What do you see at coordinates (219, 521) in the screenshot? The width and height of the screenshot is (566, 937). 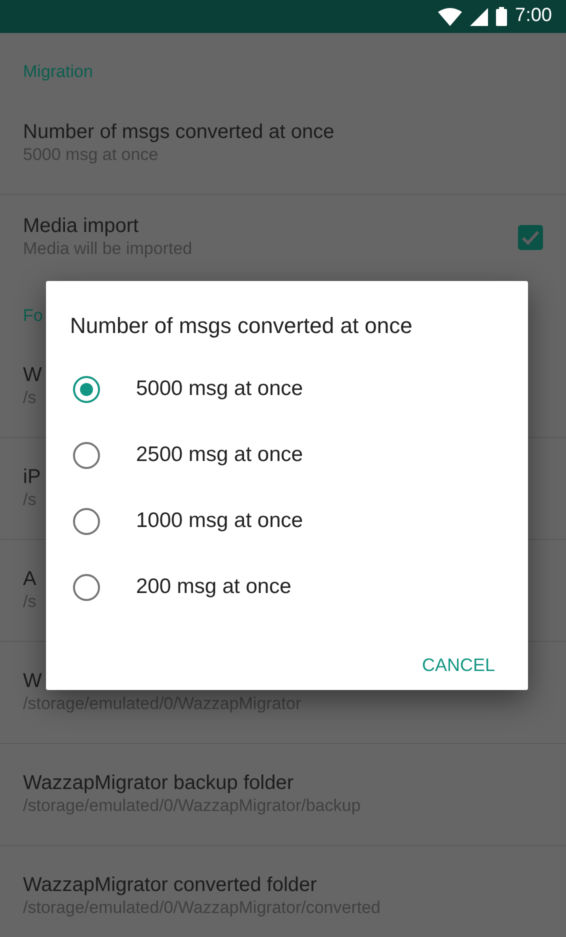 I see `option-label: 1000 msg at once` at bounding box center [219, 521].